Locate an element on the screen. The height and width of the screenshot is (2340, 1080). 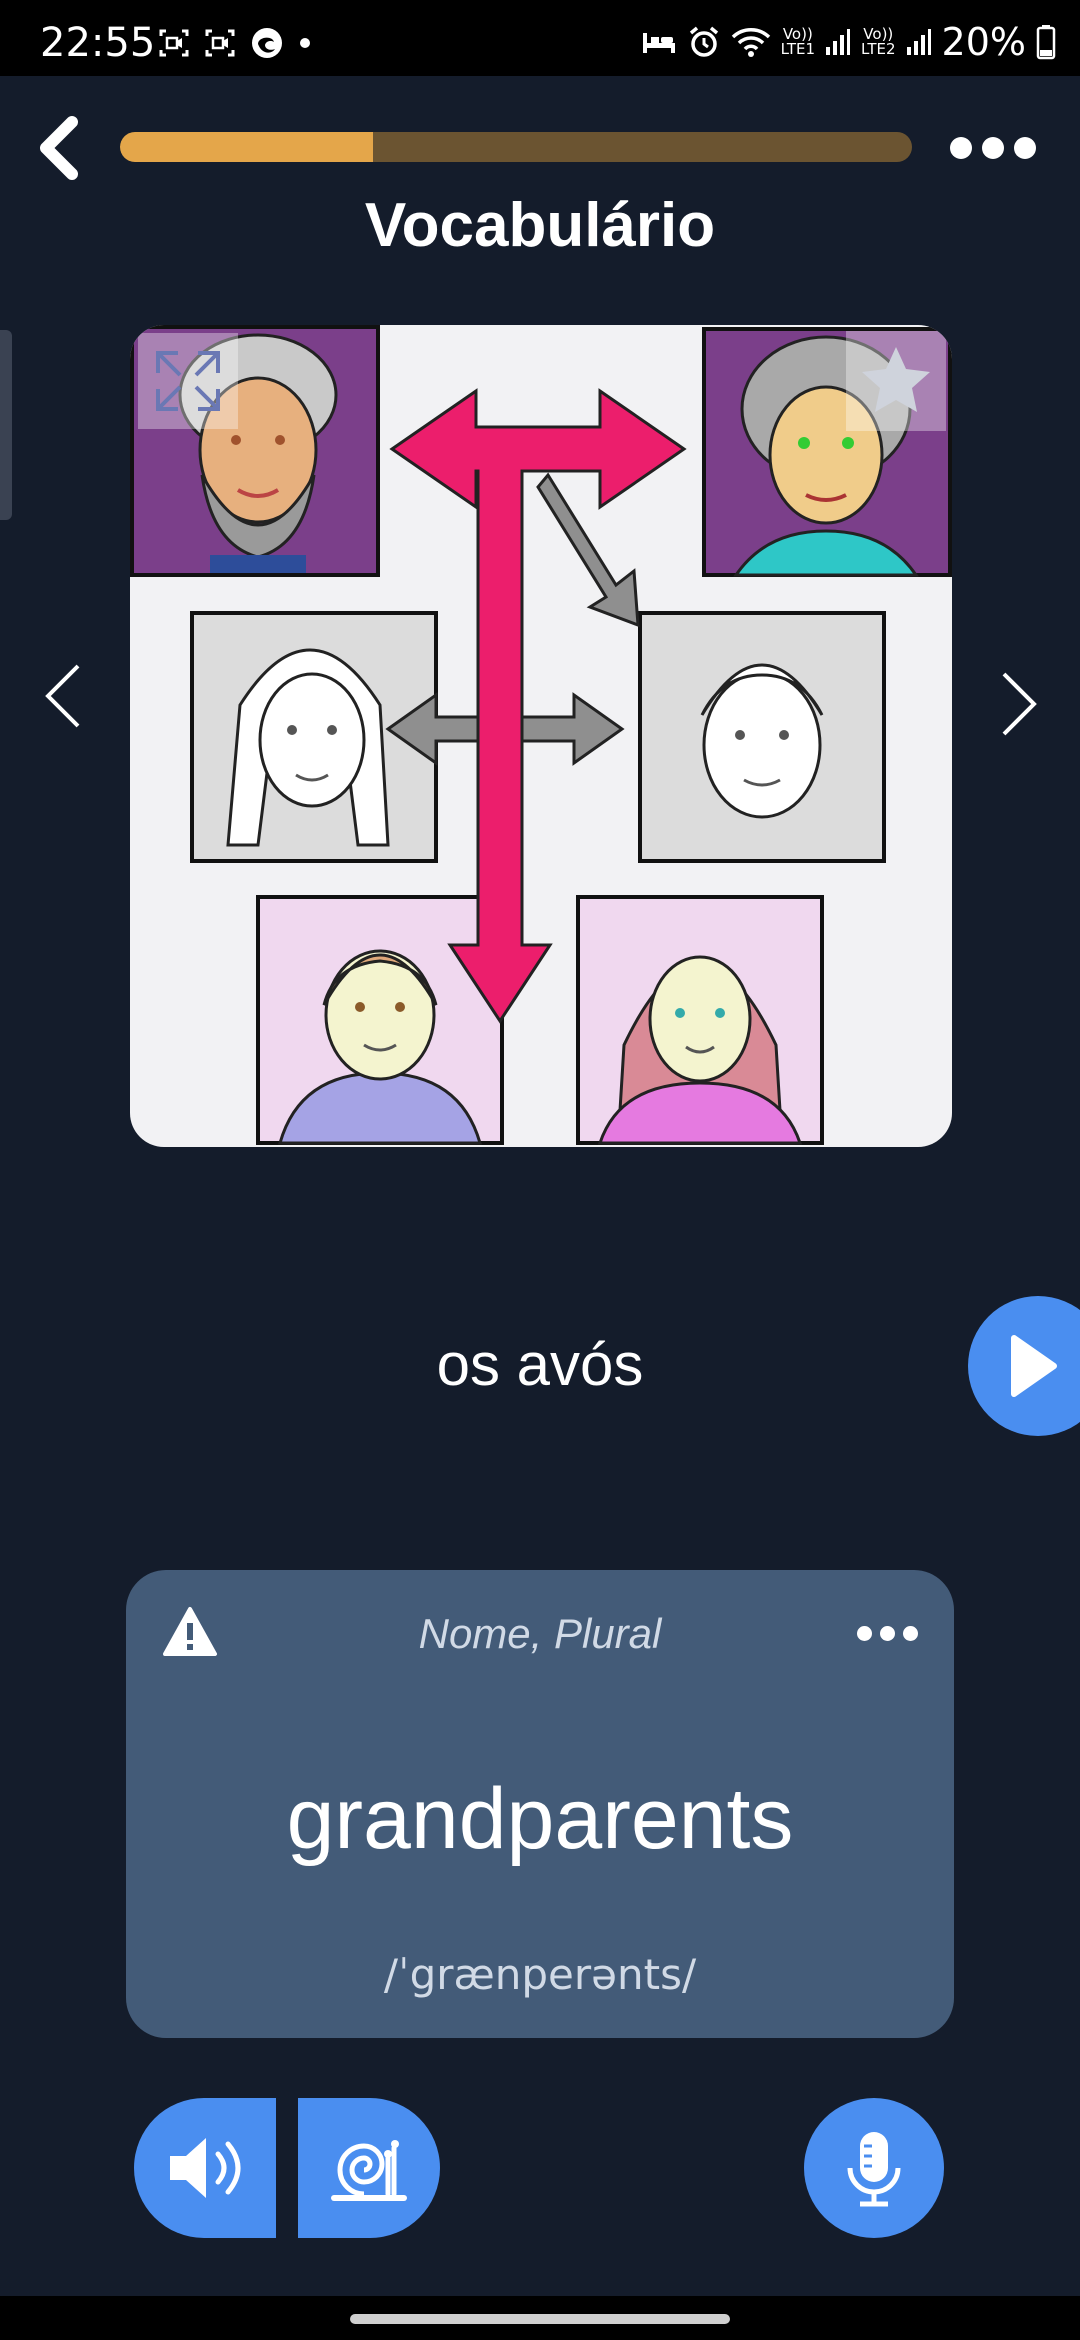
sleep-icon is located at coordinates (658, 43).